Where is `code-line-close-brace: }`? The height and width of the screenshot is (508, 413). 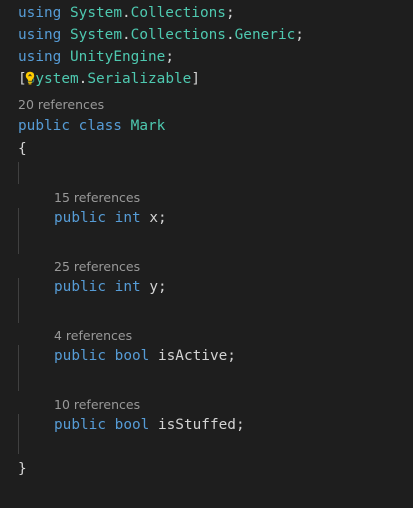 code-line-close-brace: } is located at coordinates (22, 469).